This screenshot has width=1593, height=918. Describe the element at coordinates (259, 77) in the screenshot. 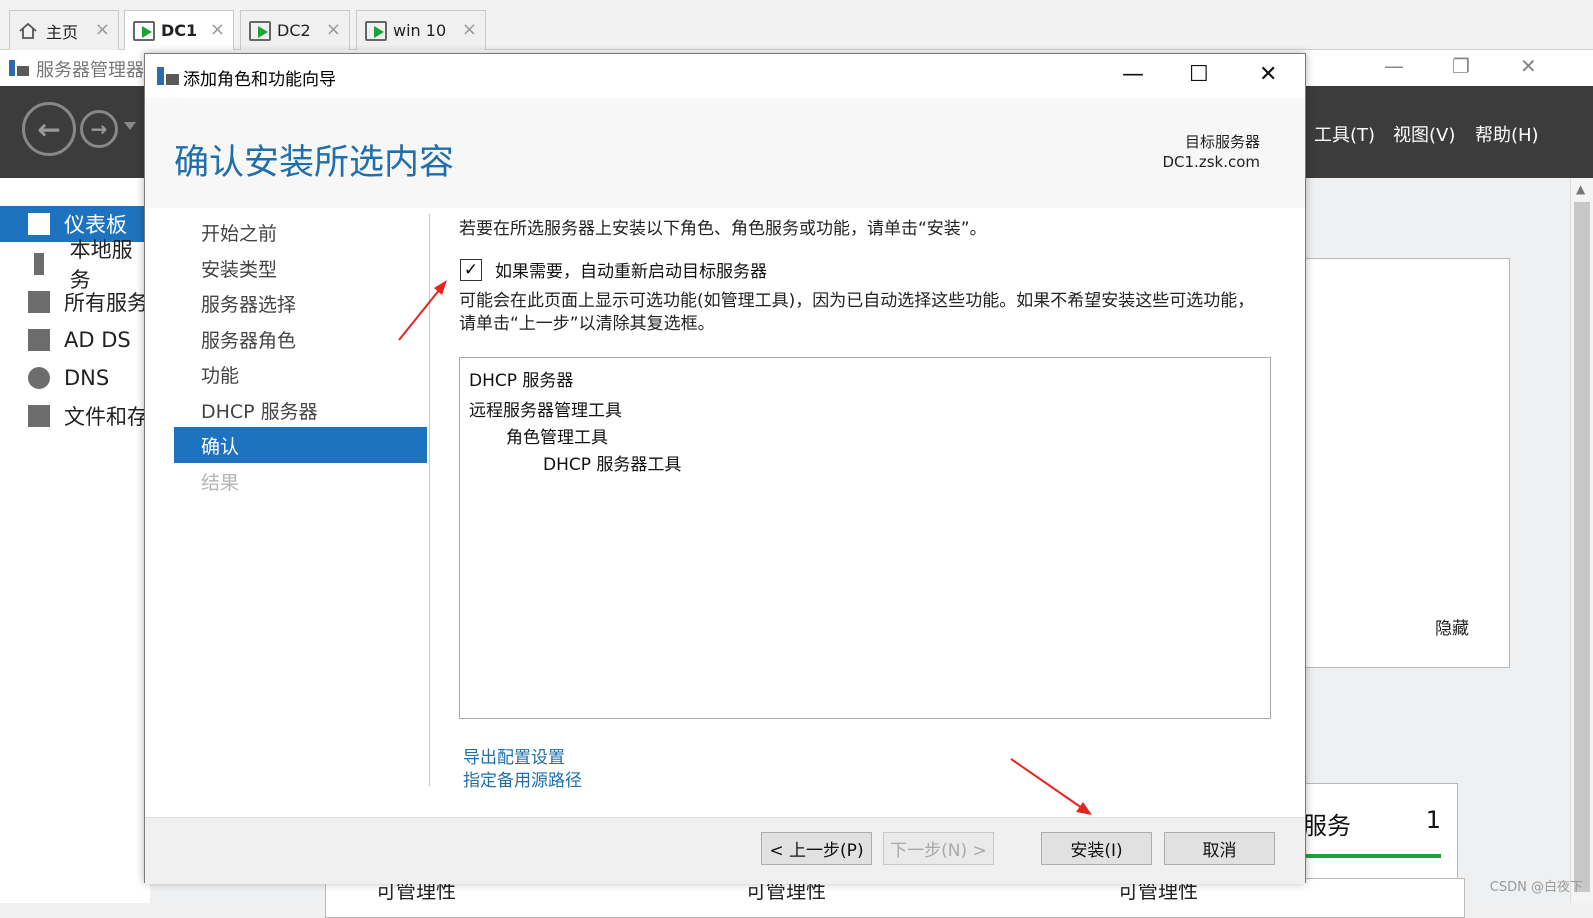

I see `dialog-title: 添加角色和功能向导` at that location.